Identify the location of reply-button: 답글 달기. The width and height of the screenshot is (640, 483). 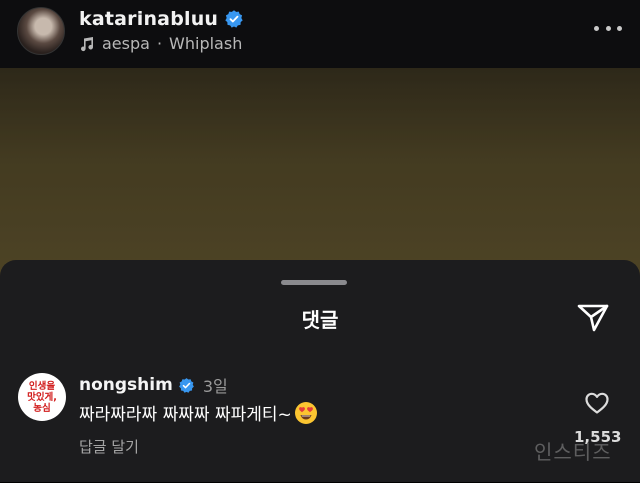
(109, 446).